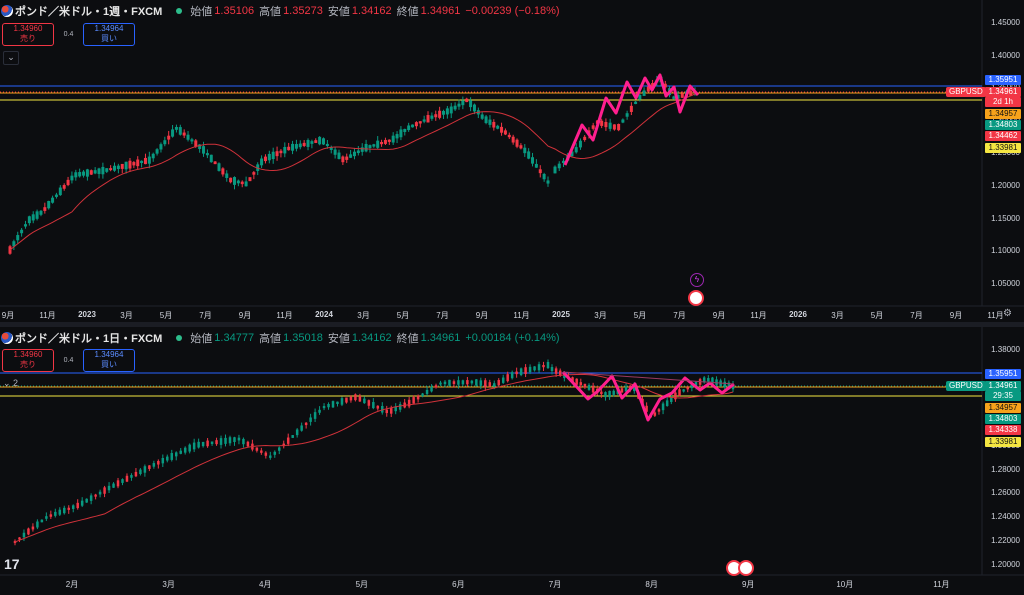 The image size is (1024, 595). What do you see at coordinates (12, 564) in the screenshot?
I see `tradingview-logo: 17` at bounding box center [12, 564].